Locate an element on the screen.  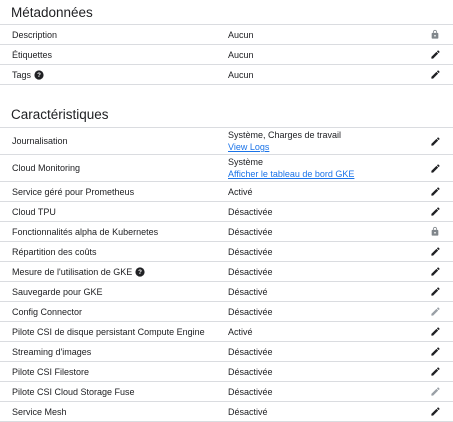
table-row: Config Connector Désactivée is located at coordinates (226, 312).